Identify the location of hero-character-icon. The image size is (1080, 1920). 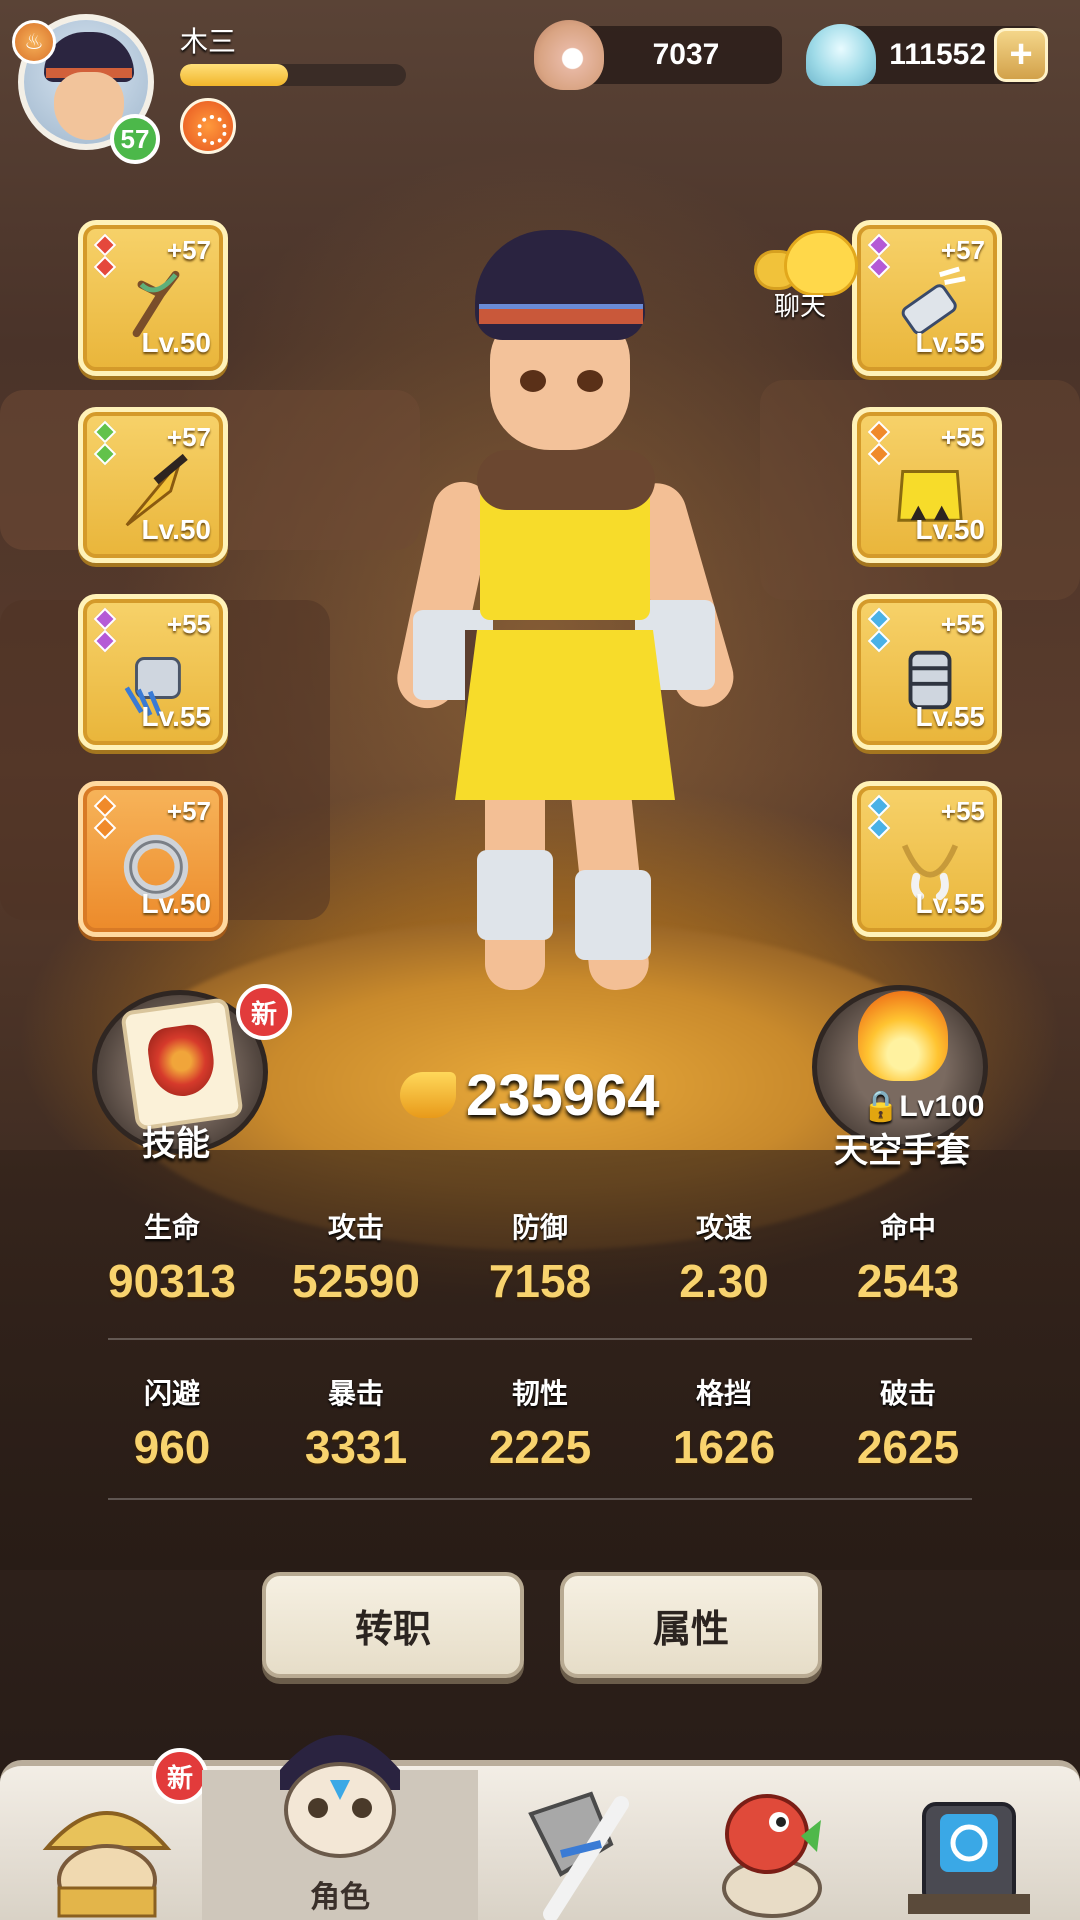
(340, 1796).